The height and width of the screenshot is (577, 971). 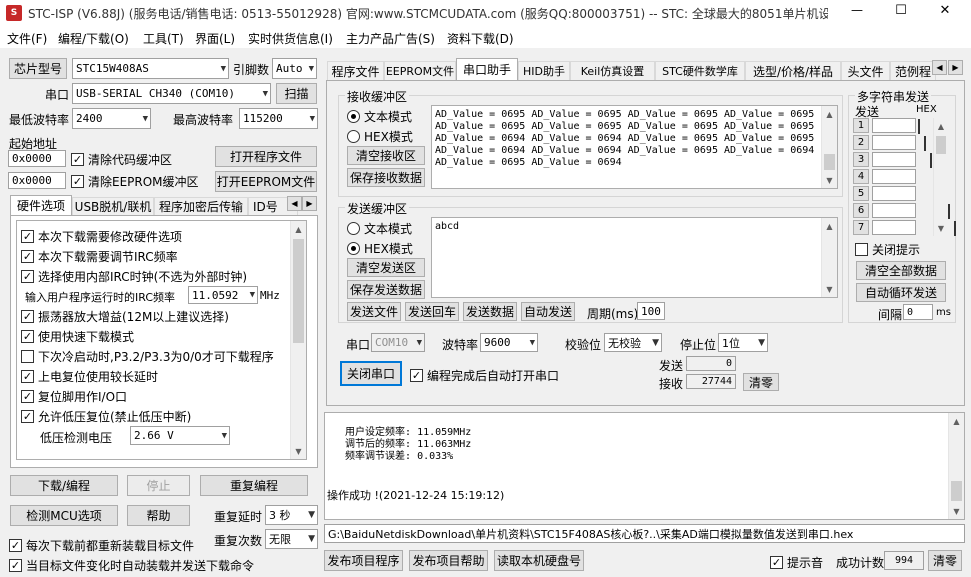 What do you see at coordinates (865, 70) in the screenshot?
I see `tab-header-file: 头文件` at bounding box center [865, 70].